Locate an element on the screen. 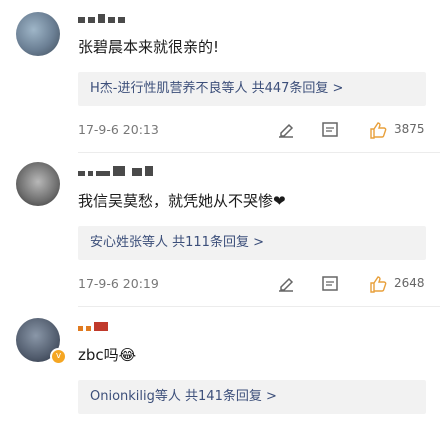  comment-text: 我信吴莫愁，就凭她从不哭惨❤ is located at coordinates (182, 201).